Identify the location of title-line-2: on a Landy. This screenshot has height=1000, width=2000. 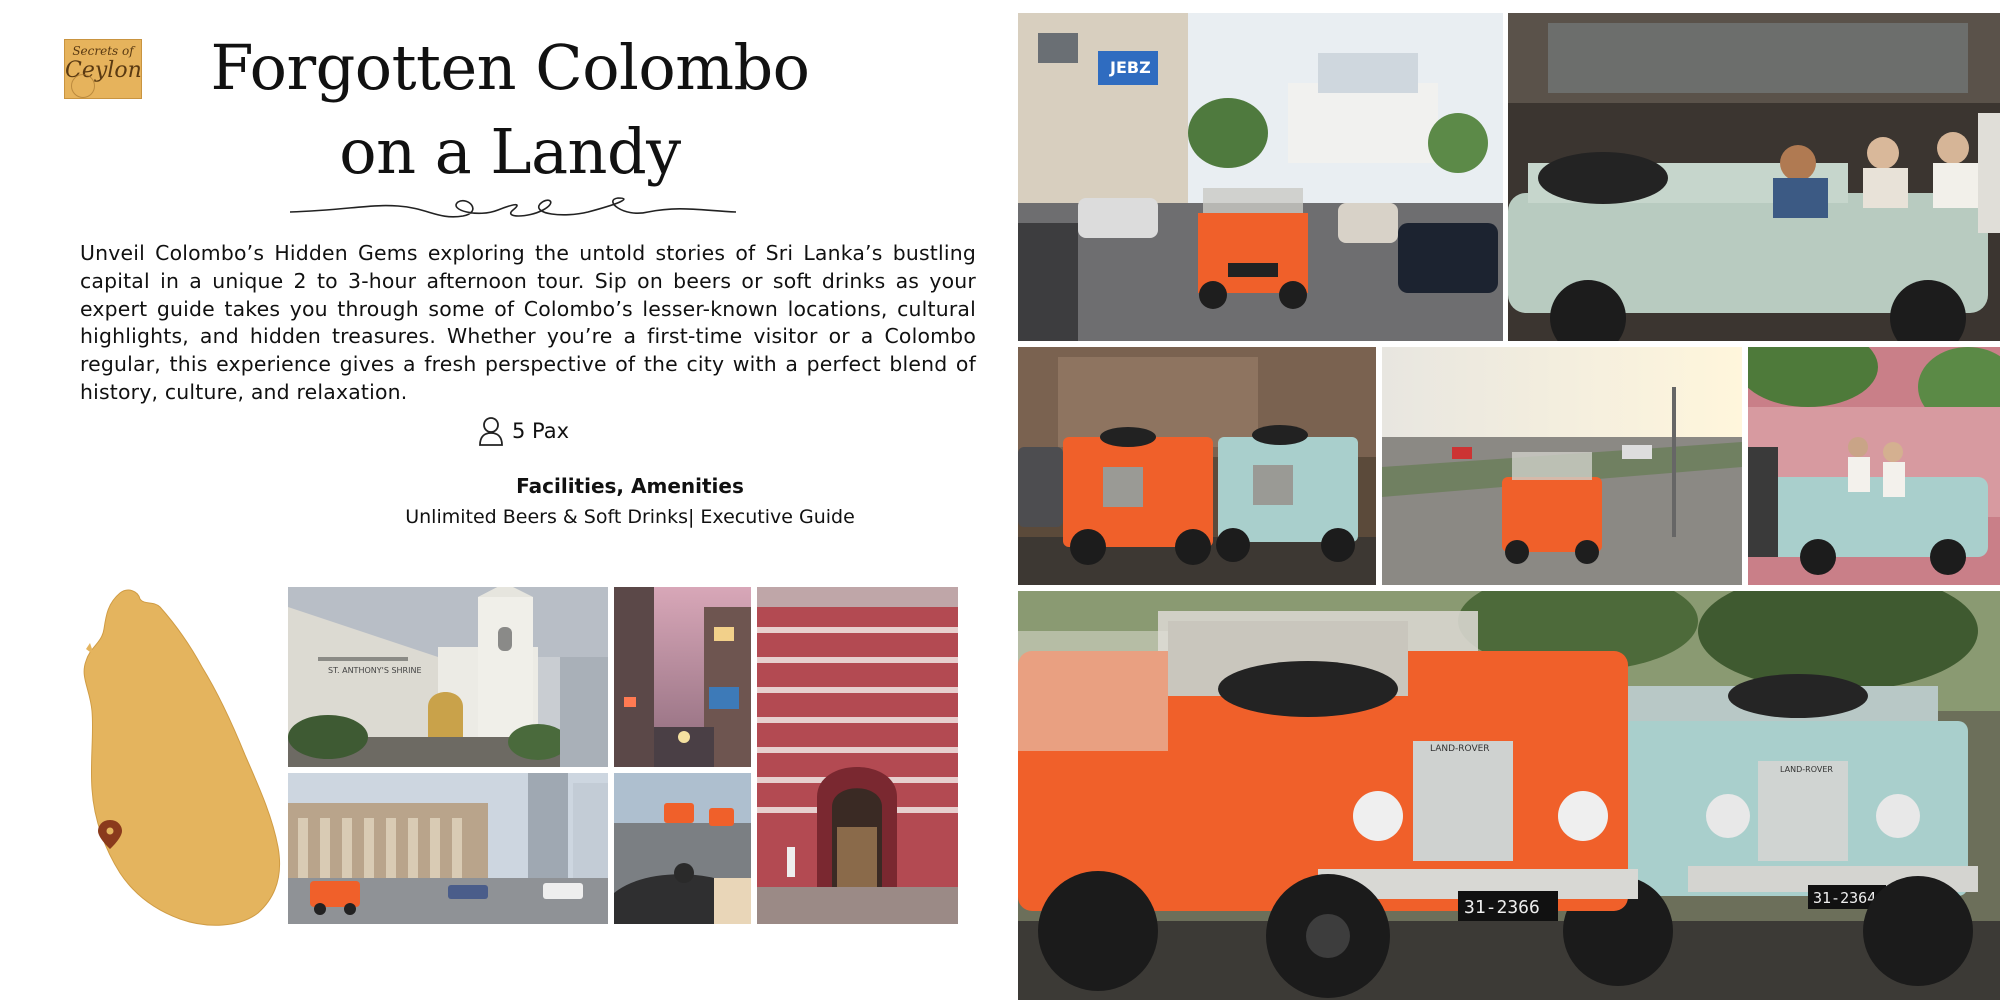
(510, 151).